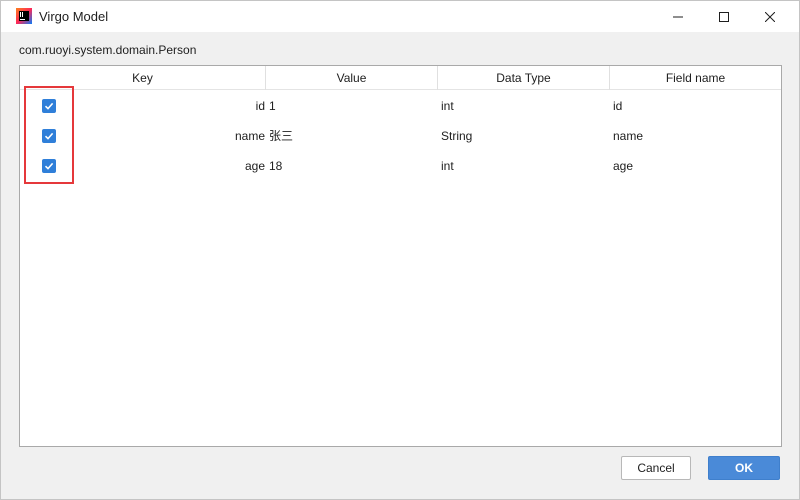  Describe the element at coordinates (744, 468) in the screenshot. I see `ok-button: OK` at that location.